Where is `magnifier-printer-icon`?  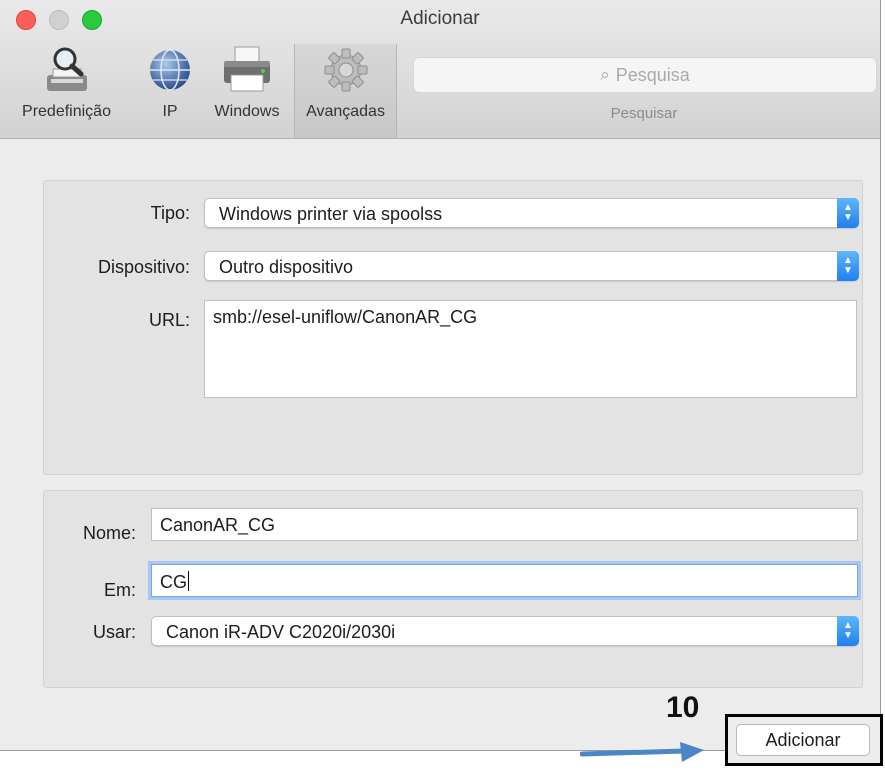 magnifier-printer-icon is located at coordinates (66, 69).